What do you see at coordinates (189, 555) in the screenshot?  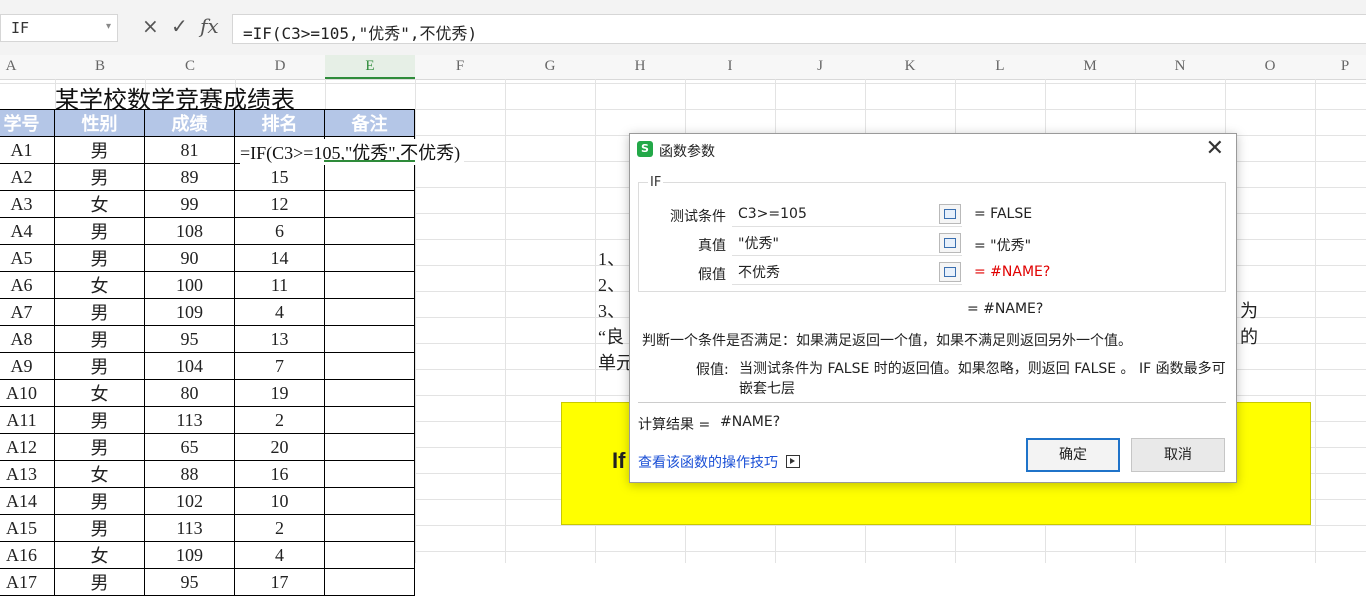 I see `table-cell: 109` at bounding box center [189, 555].